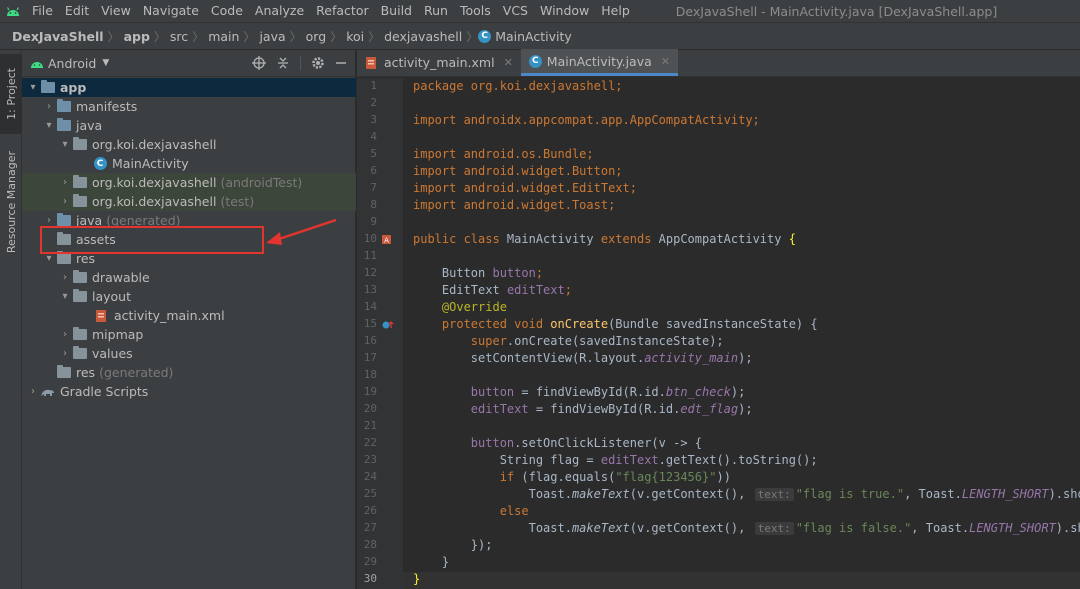 This screenshot has height=589, width=1080. I want to click on code-token: protected void, so click(496, 324).